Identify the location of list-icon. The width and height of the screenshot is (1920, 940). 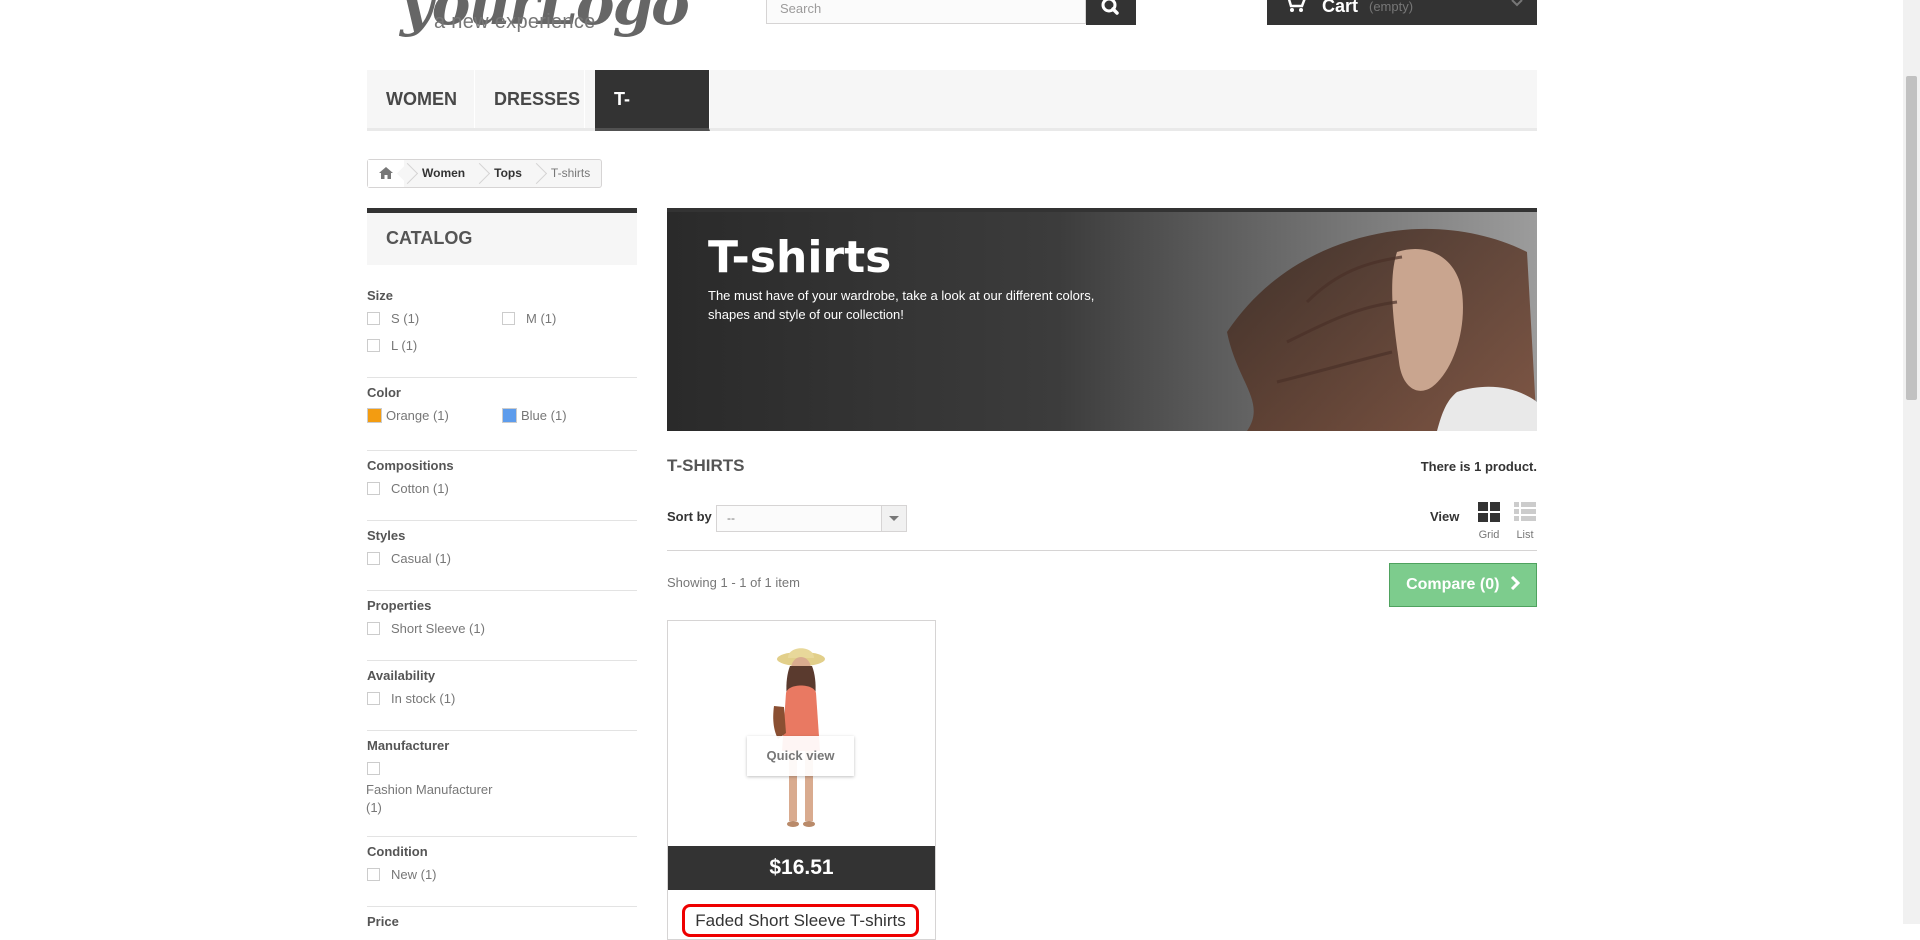
(1525, 511).